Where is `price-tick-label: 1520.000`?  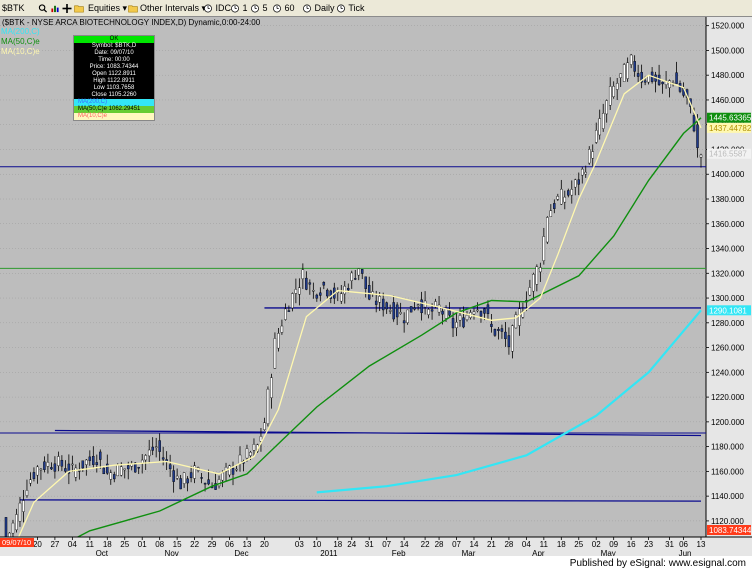
price-tick-label: 1520.000 is located at coordinates (728, 26).